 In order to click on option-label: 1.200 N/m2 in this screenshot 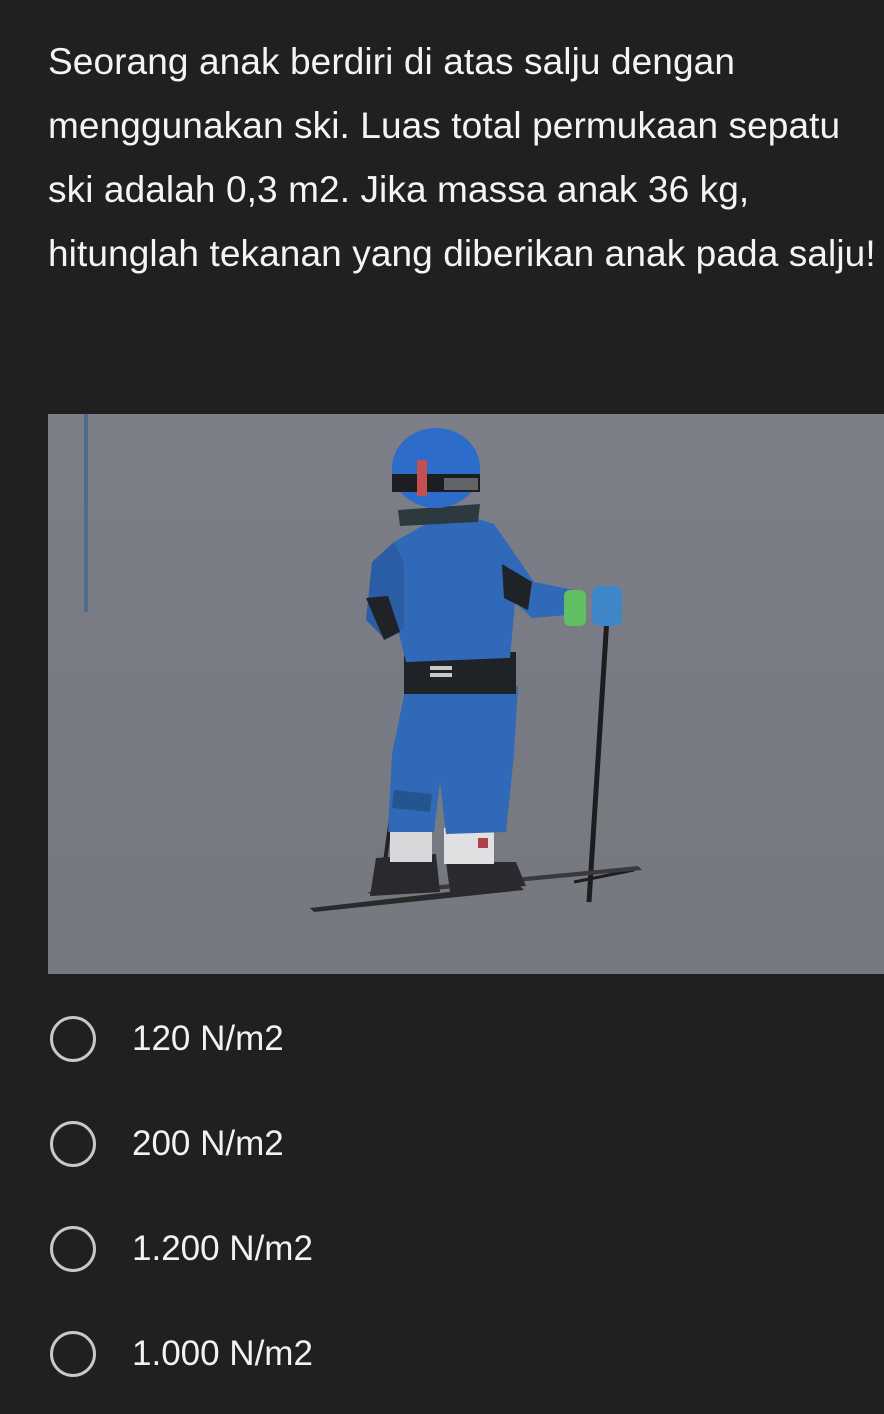, I will do `click(222, 1248)`.